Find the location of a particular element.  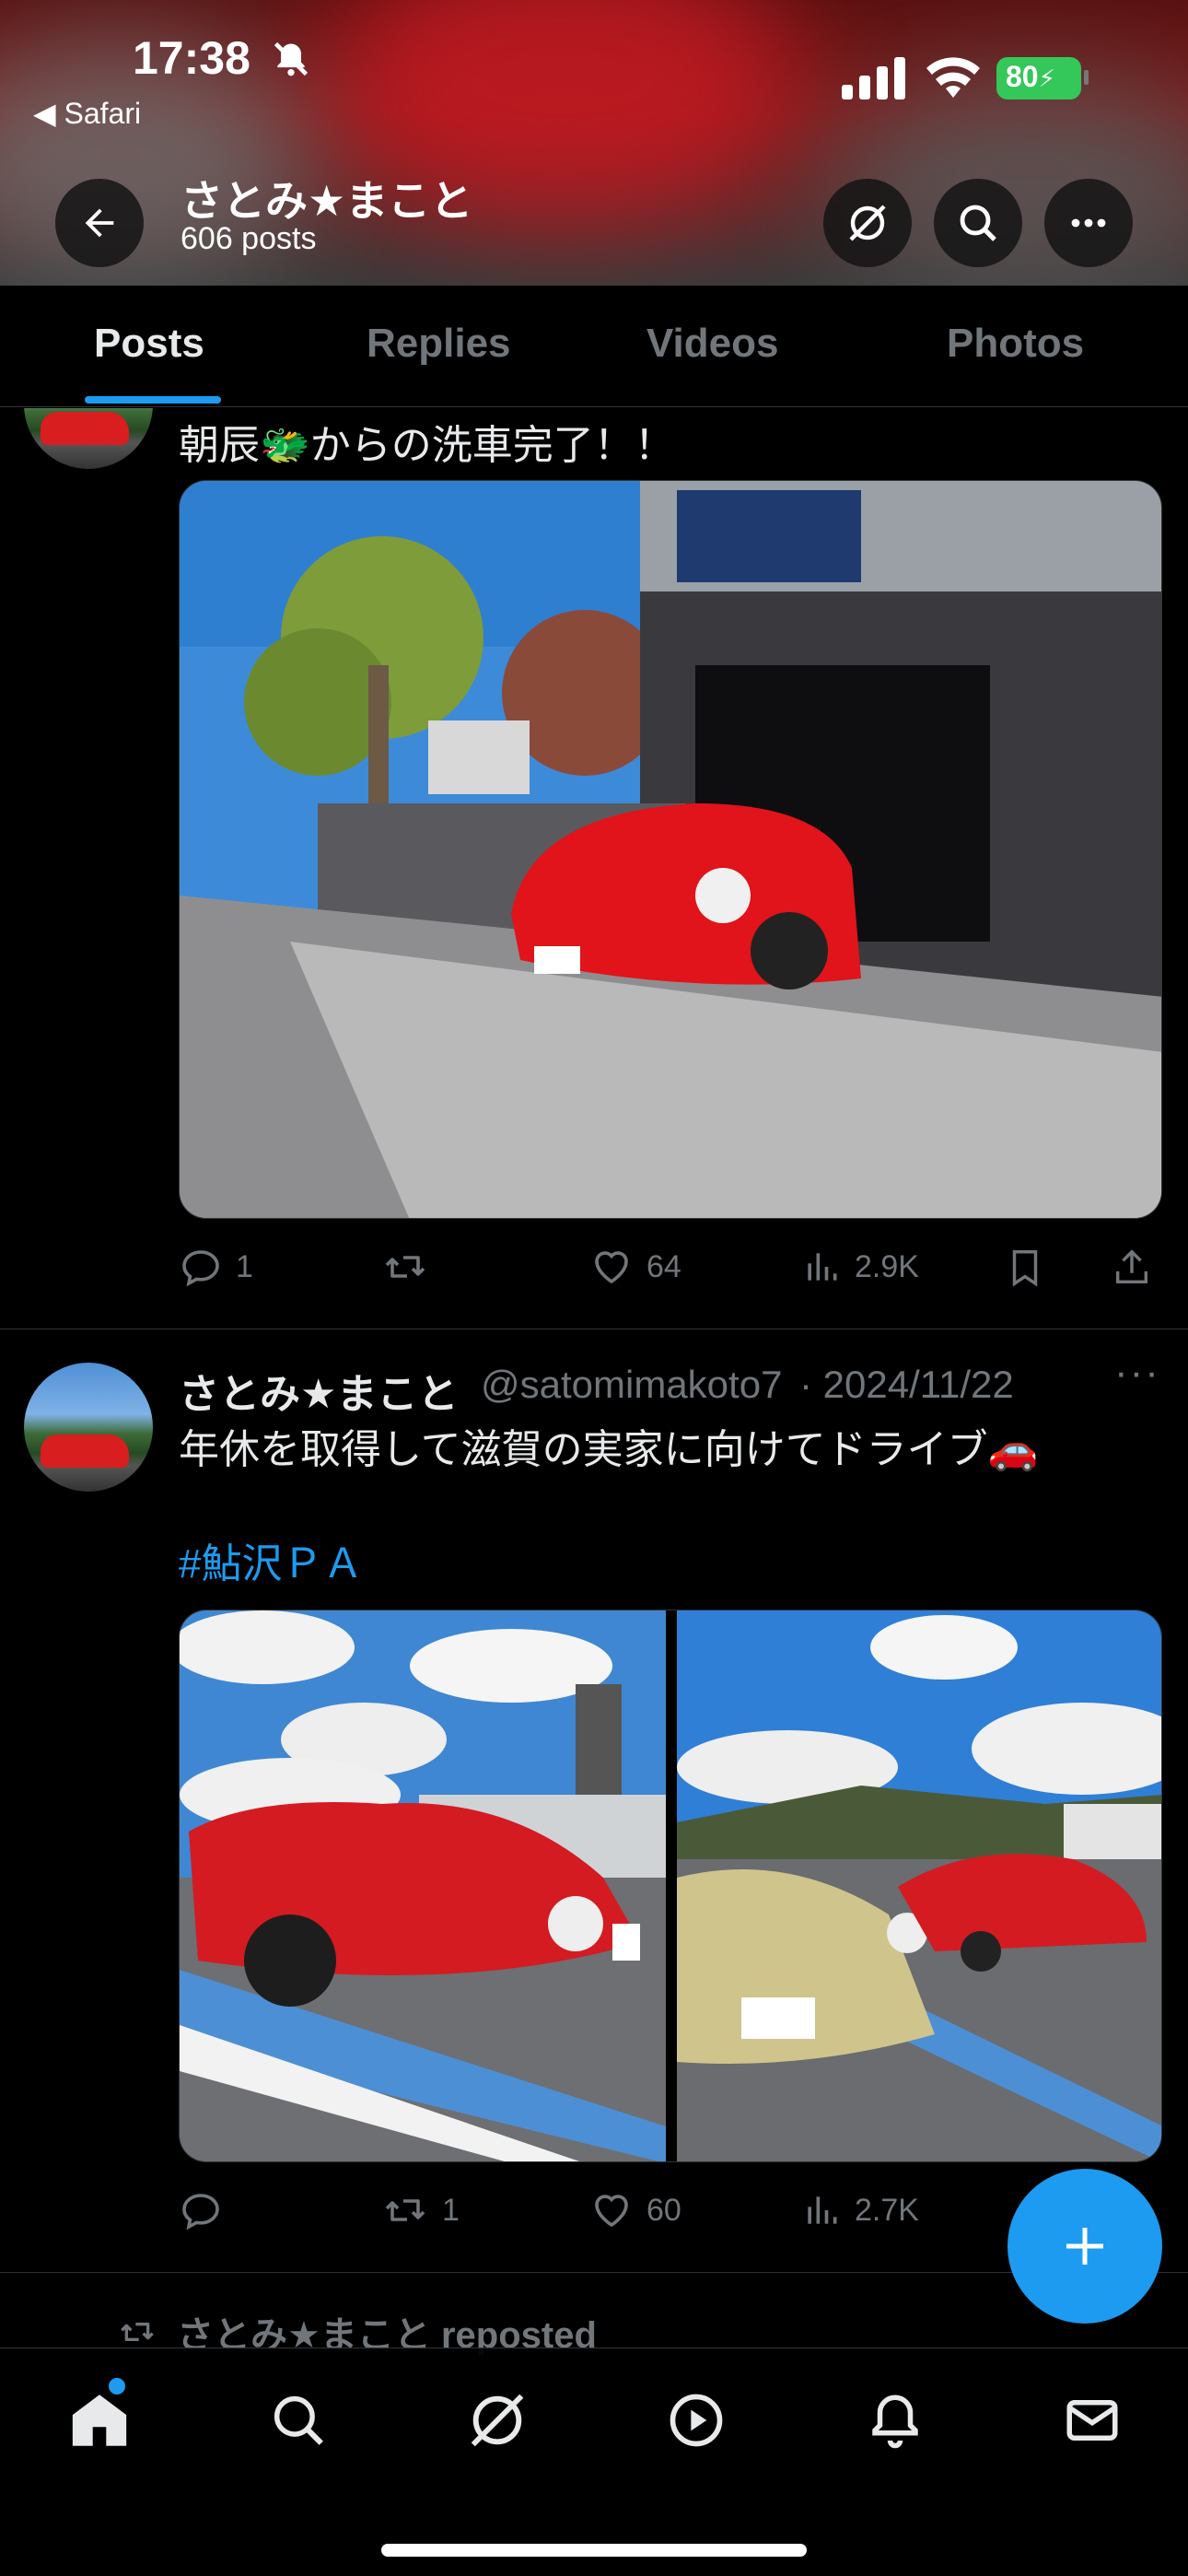

profile-posts-count: 606 posts is located at coordinates (249, 238).